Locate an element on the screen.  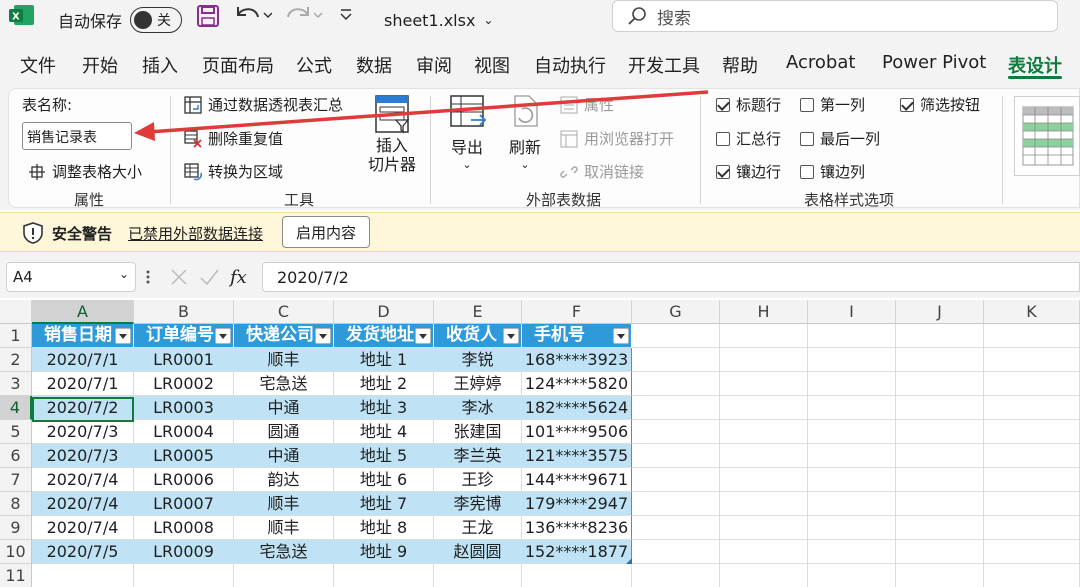
row-header-10: 10 is located at coordinates (16, 552).